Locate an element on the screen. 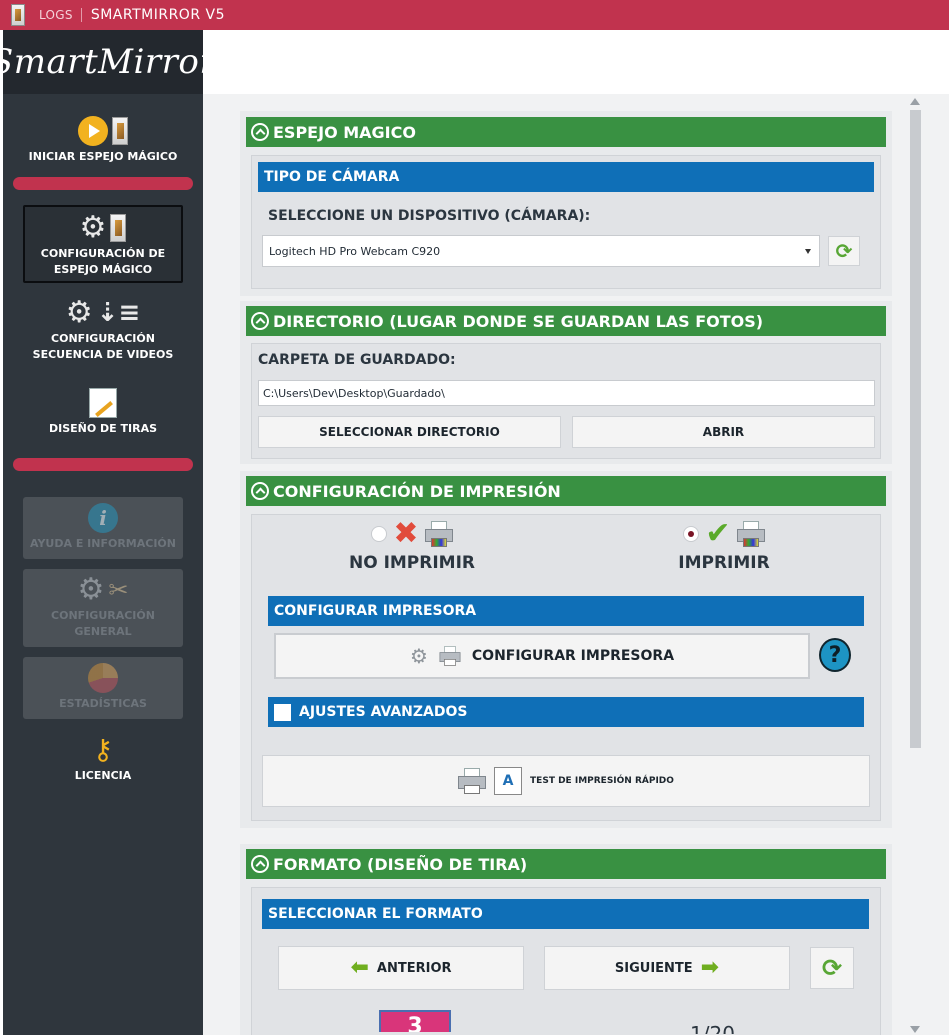  title-bar: LOGS SMARTMIRROR V5 is located at coordinates (474, 15).